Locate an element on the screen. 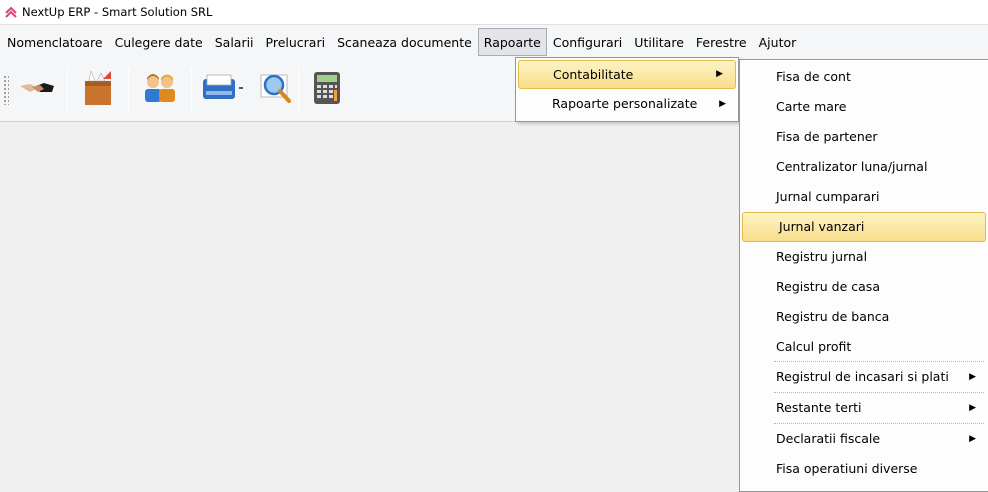 This screenshot has width=988, height=492. menu-rapoarte: Rapoarte is located at coordinates (512, 41).